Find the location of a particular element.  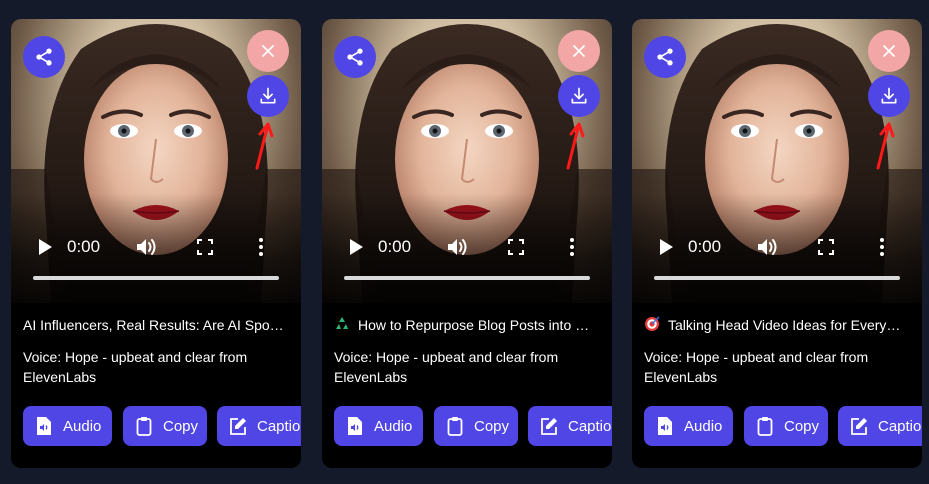

target-icon is located at coordinates (652, 323).